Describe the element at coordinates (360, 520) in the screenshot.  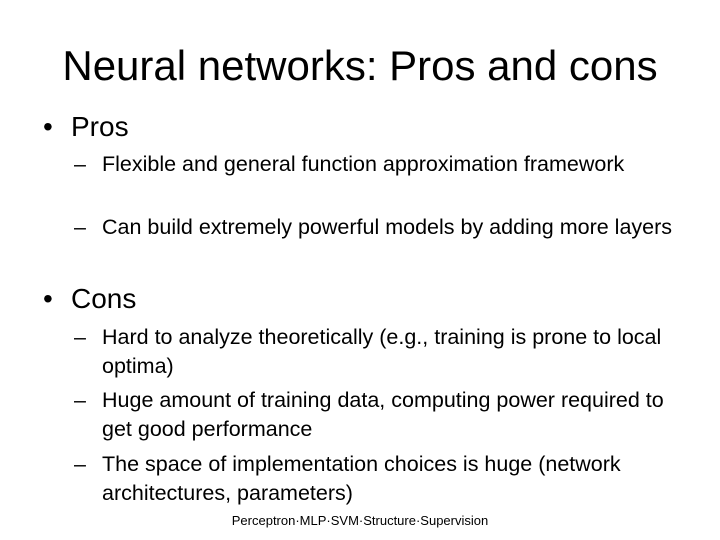
I see `slide-footer: Perceptron·MLP·SVM·Structure·Supervision` at that location.